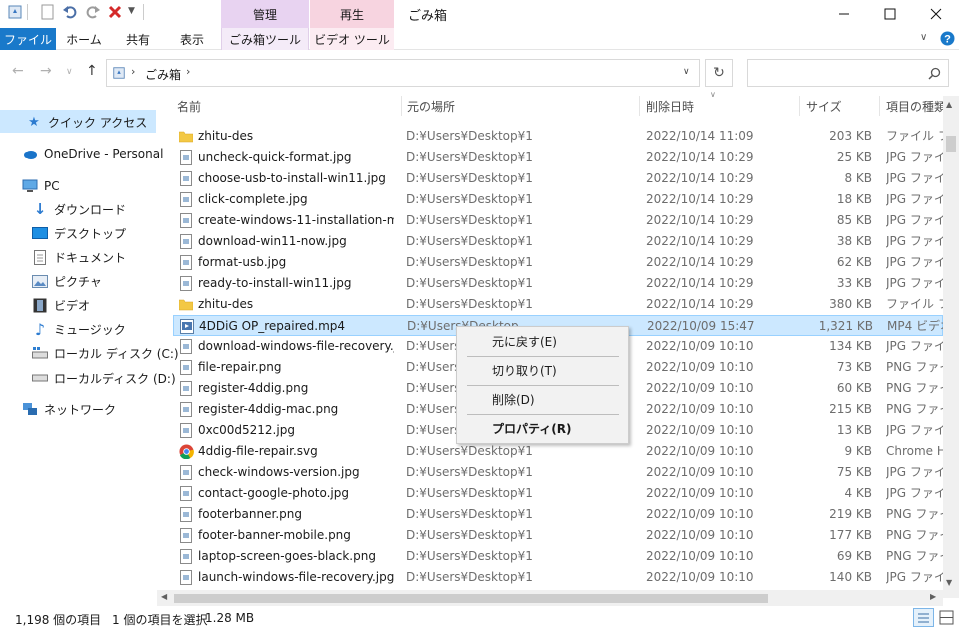  I want to click on file-size: 177 KB, so click(850, 535).